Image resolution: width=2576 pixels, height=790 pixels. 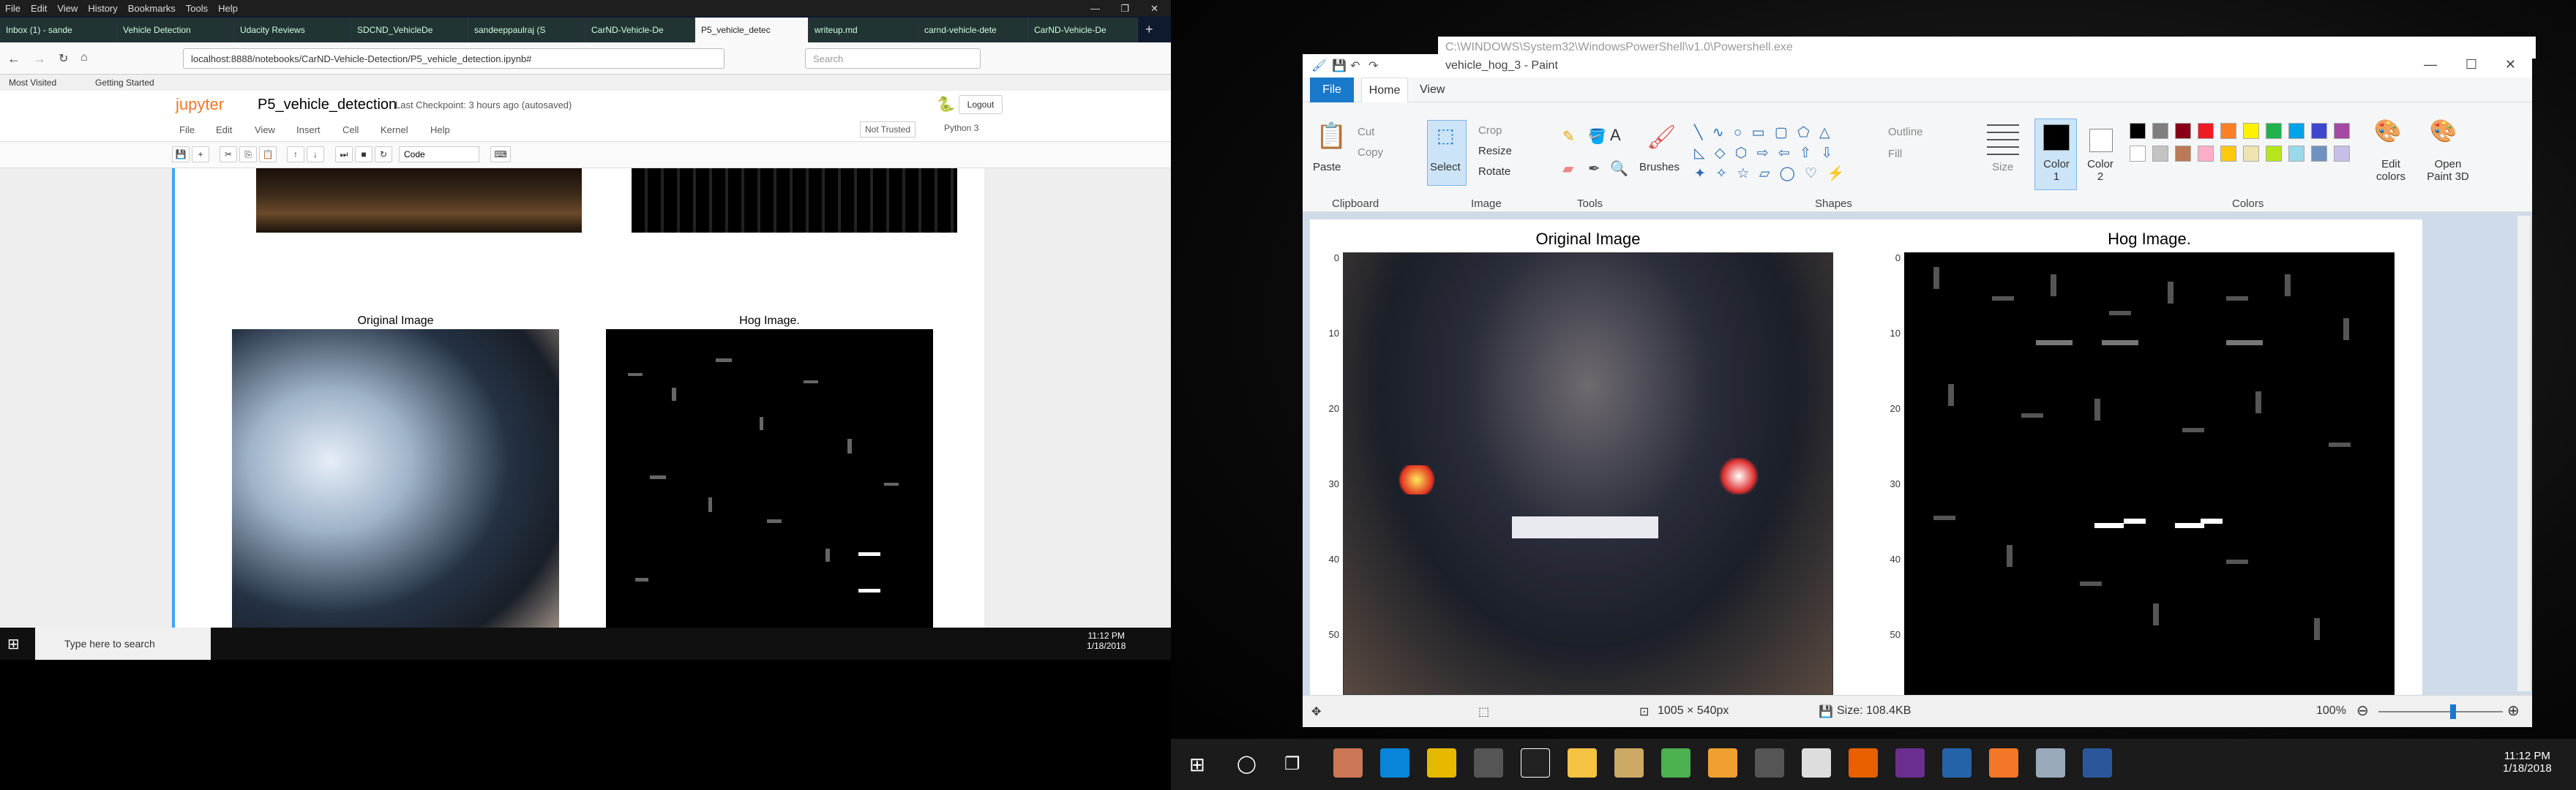 I want to click on maximize-icon: ❐, so click(x=1124, y=8).